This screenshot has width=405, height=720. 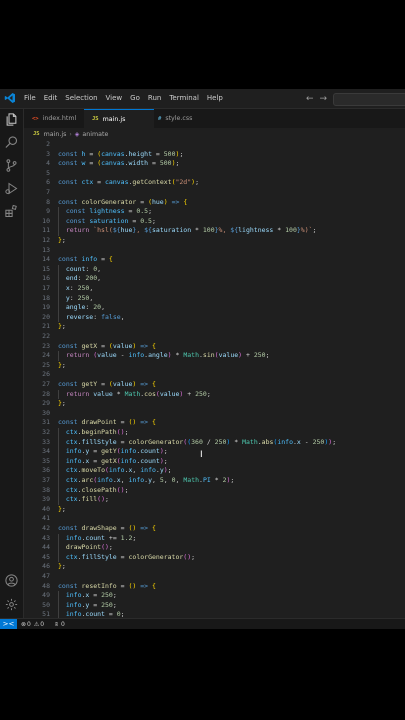 I want to click on line-number: 4, so click(x=48, y=163).